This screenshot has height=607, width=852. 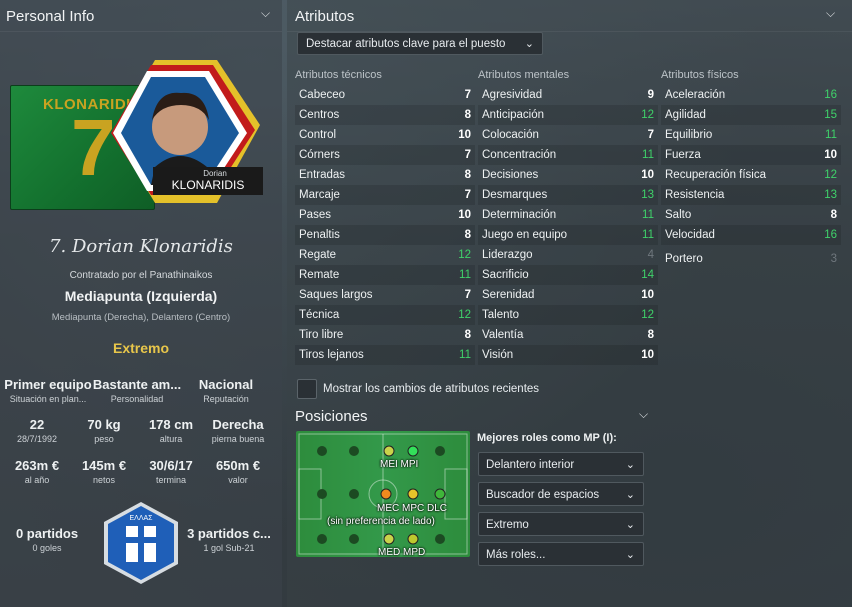 I want to click on attribute-row: Entradas 8, so click(x=385, y=175).